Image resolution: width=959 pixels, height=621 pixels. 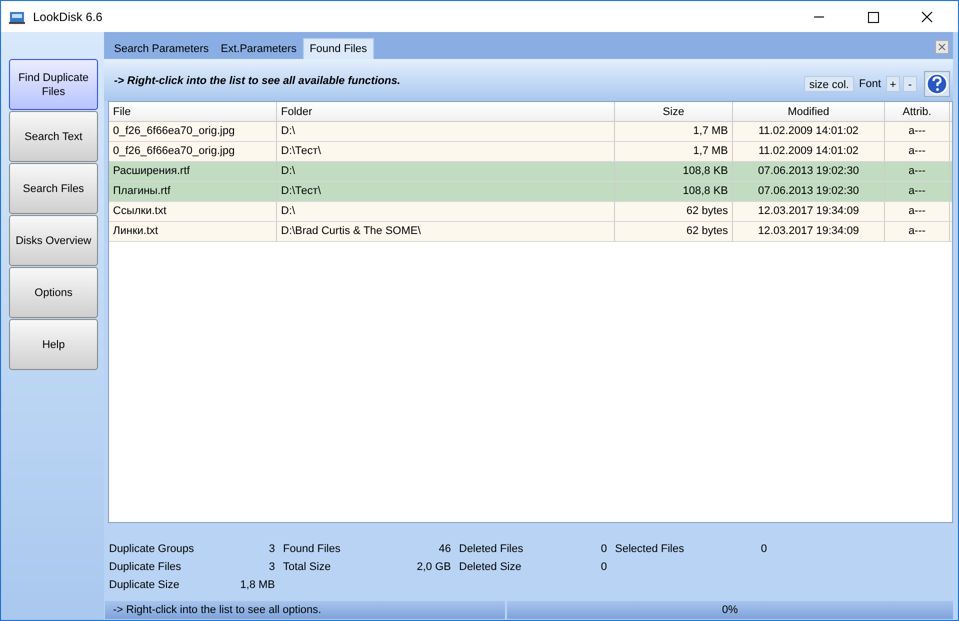 What do you see at coordinates (257, 81) in the screenshot?
I see `hint-text: -> Right-click into the list to see all available functions.` at bounding box center [257, 81].